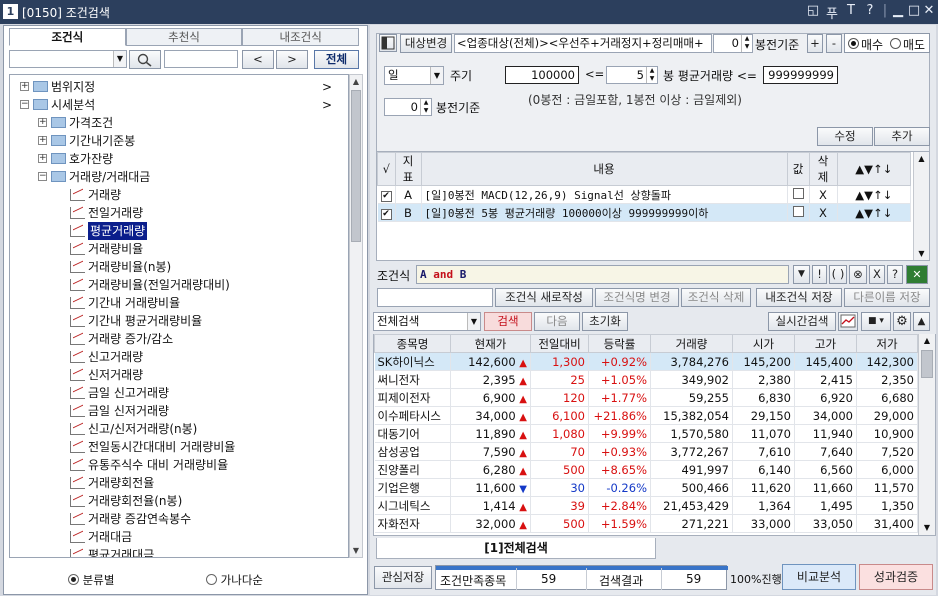 The width and height of the screenshot is (938, 596). Describe the element at coordinates (877, 274) in the screenshot. I see `formula-clear-button: X` at that location.